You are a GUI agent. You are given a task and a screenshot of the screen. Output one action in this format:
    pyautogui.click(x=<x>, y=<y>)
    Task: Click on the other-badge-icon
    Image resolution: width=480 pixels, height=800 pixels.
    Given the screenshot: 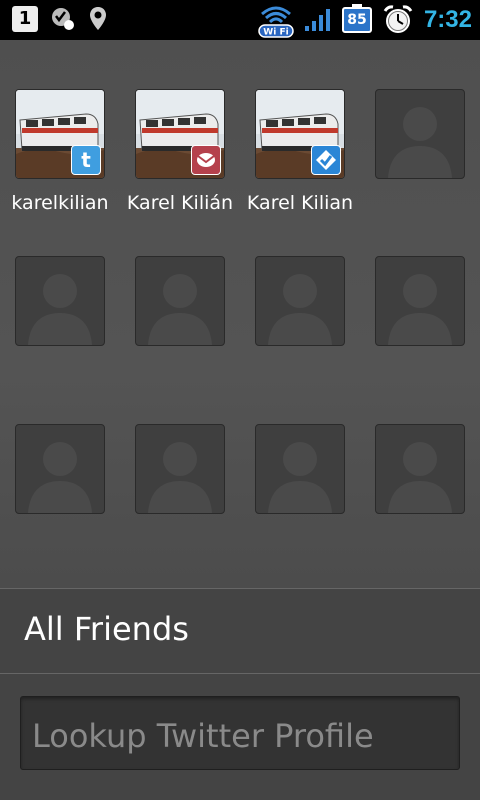 What is the action you would take?
    pyautogui.click(x=326, y=160)
    